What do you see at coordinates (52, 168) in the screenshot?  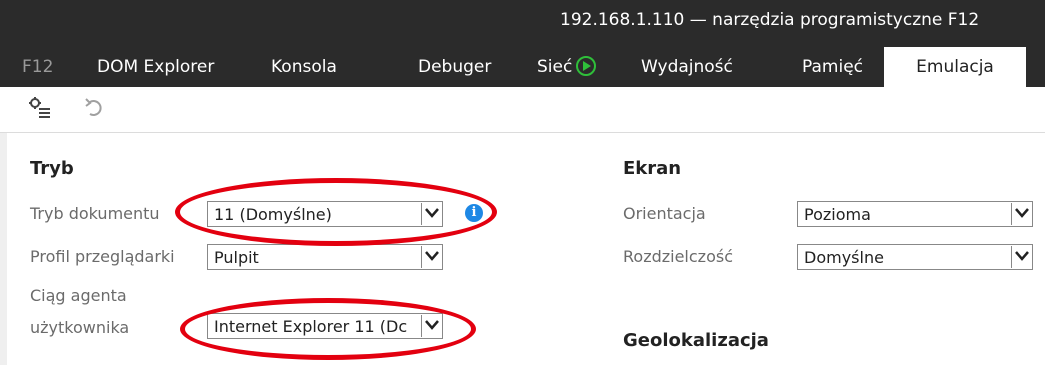 I see `mode-heading: Tryb` at bounding box center [52, 168].